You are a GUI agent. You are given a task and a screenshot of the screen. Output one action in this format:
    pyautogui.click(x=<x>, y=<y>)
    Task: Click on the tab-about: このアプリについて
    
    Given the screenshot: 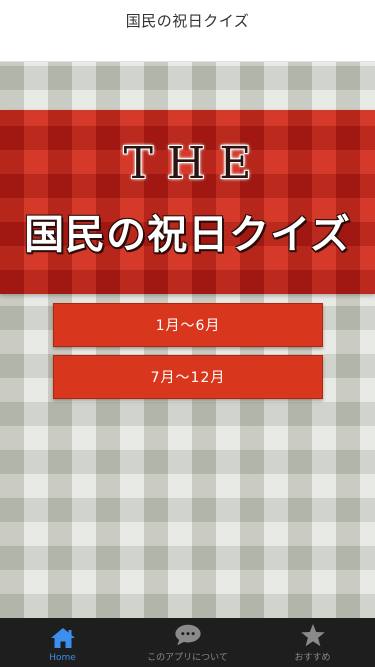 What is the action you would take?
    pyautogui.click(x=187, y=642)
    